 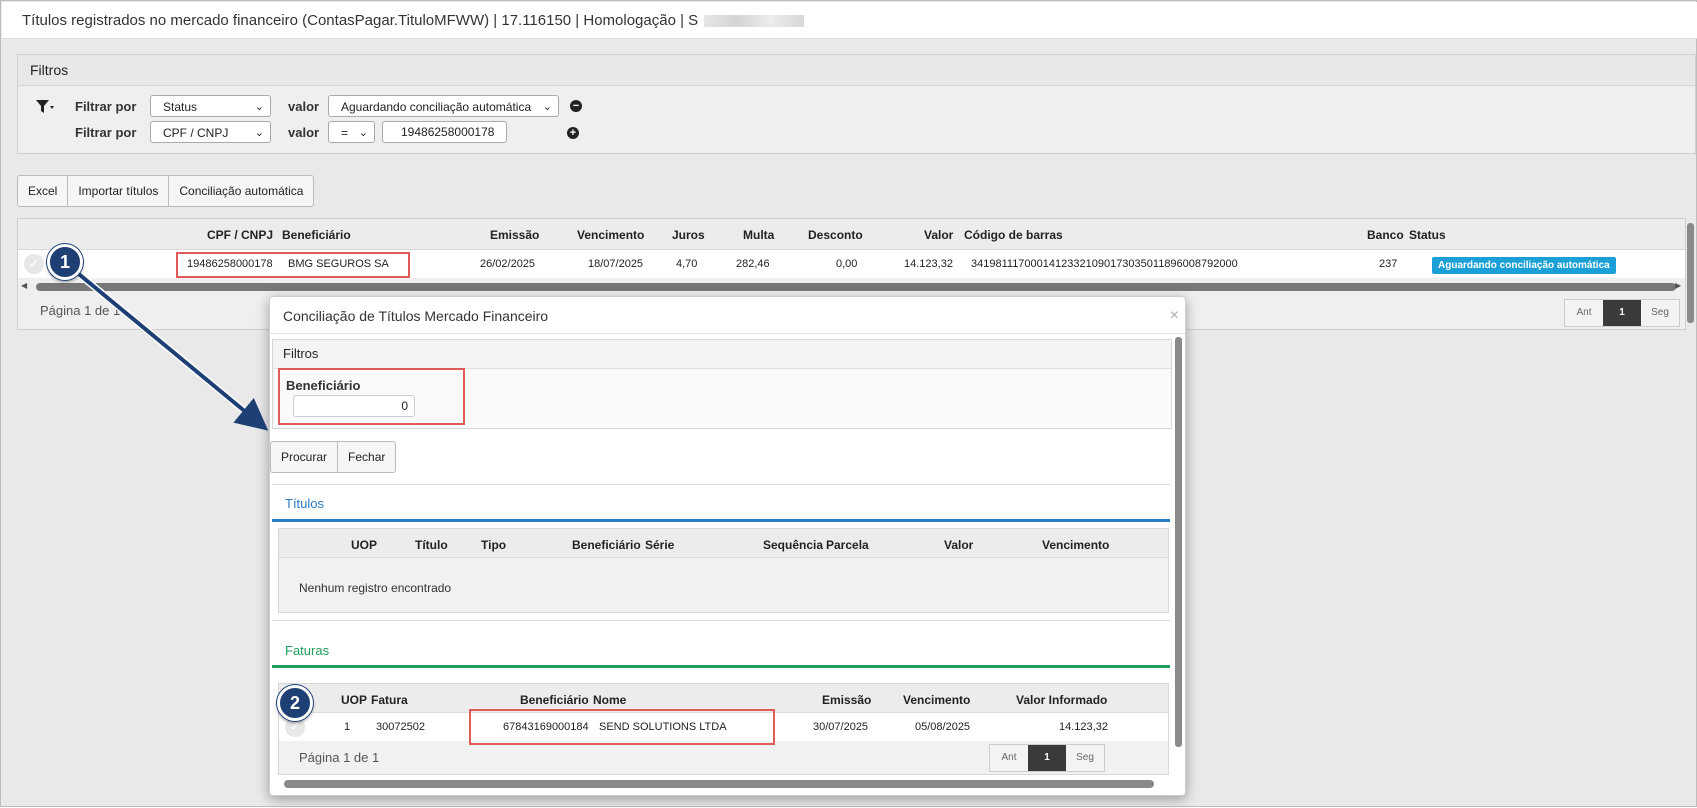 What do you see at coordinates (856, 287) in the screenshot?
I see `horizontal-scrollbar` at bounding box center [856, 287].